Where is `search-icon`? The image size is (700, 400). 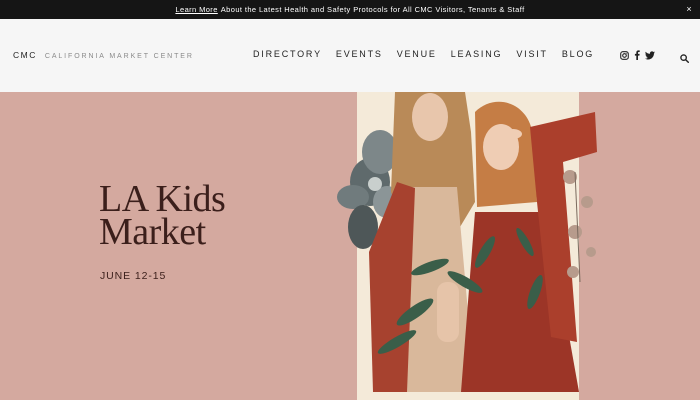
search-icon is located at coordinates (685, 56).